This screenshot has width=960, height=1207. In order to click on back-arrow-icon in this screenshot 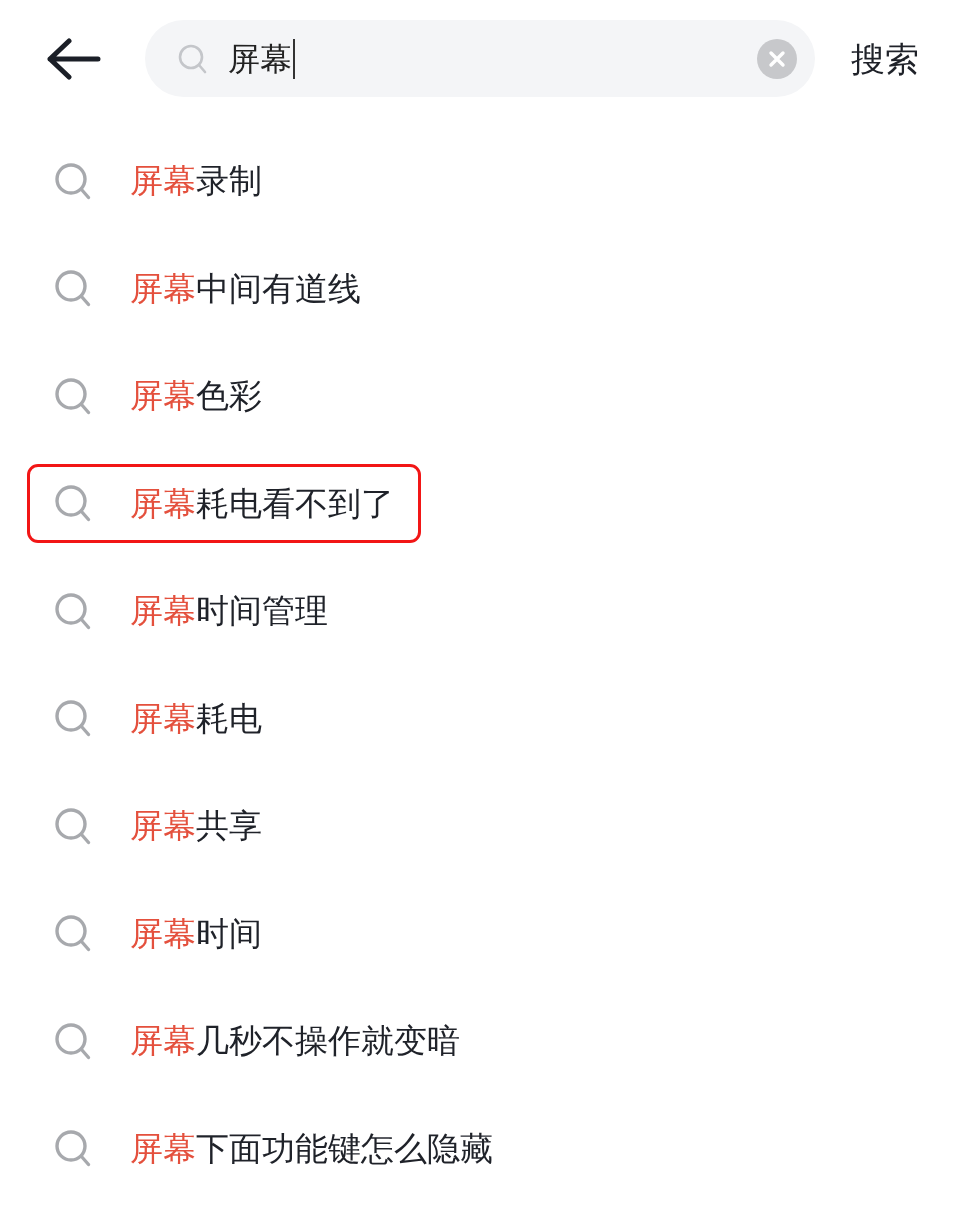, I will do `click(74, 58)`.